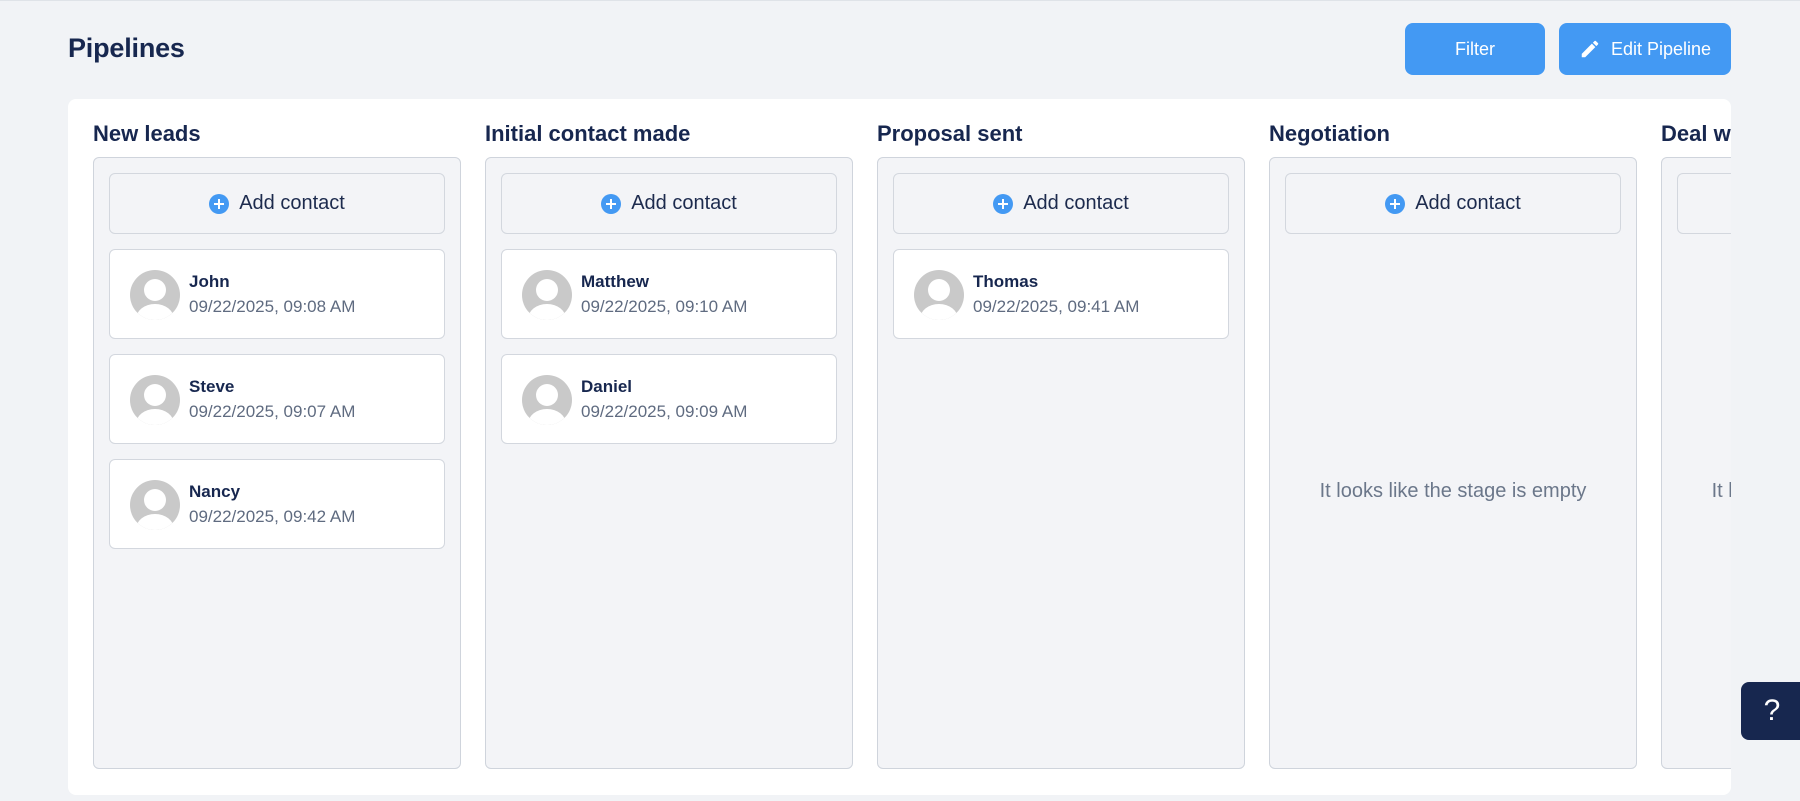 This screenshot has width=1800, height=801. What do you see at coordinates (272, 306) in the screenshot?
I see `contact-date: 09/22/2025, 09:08 AM` at bounding box center [272, 306].